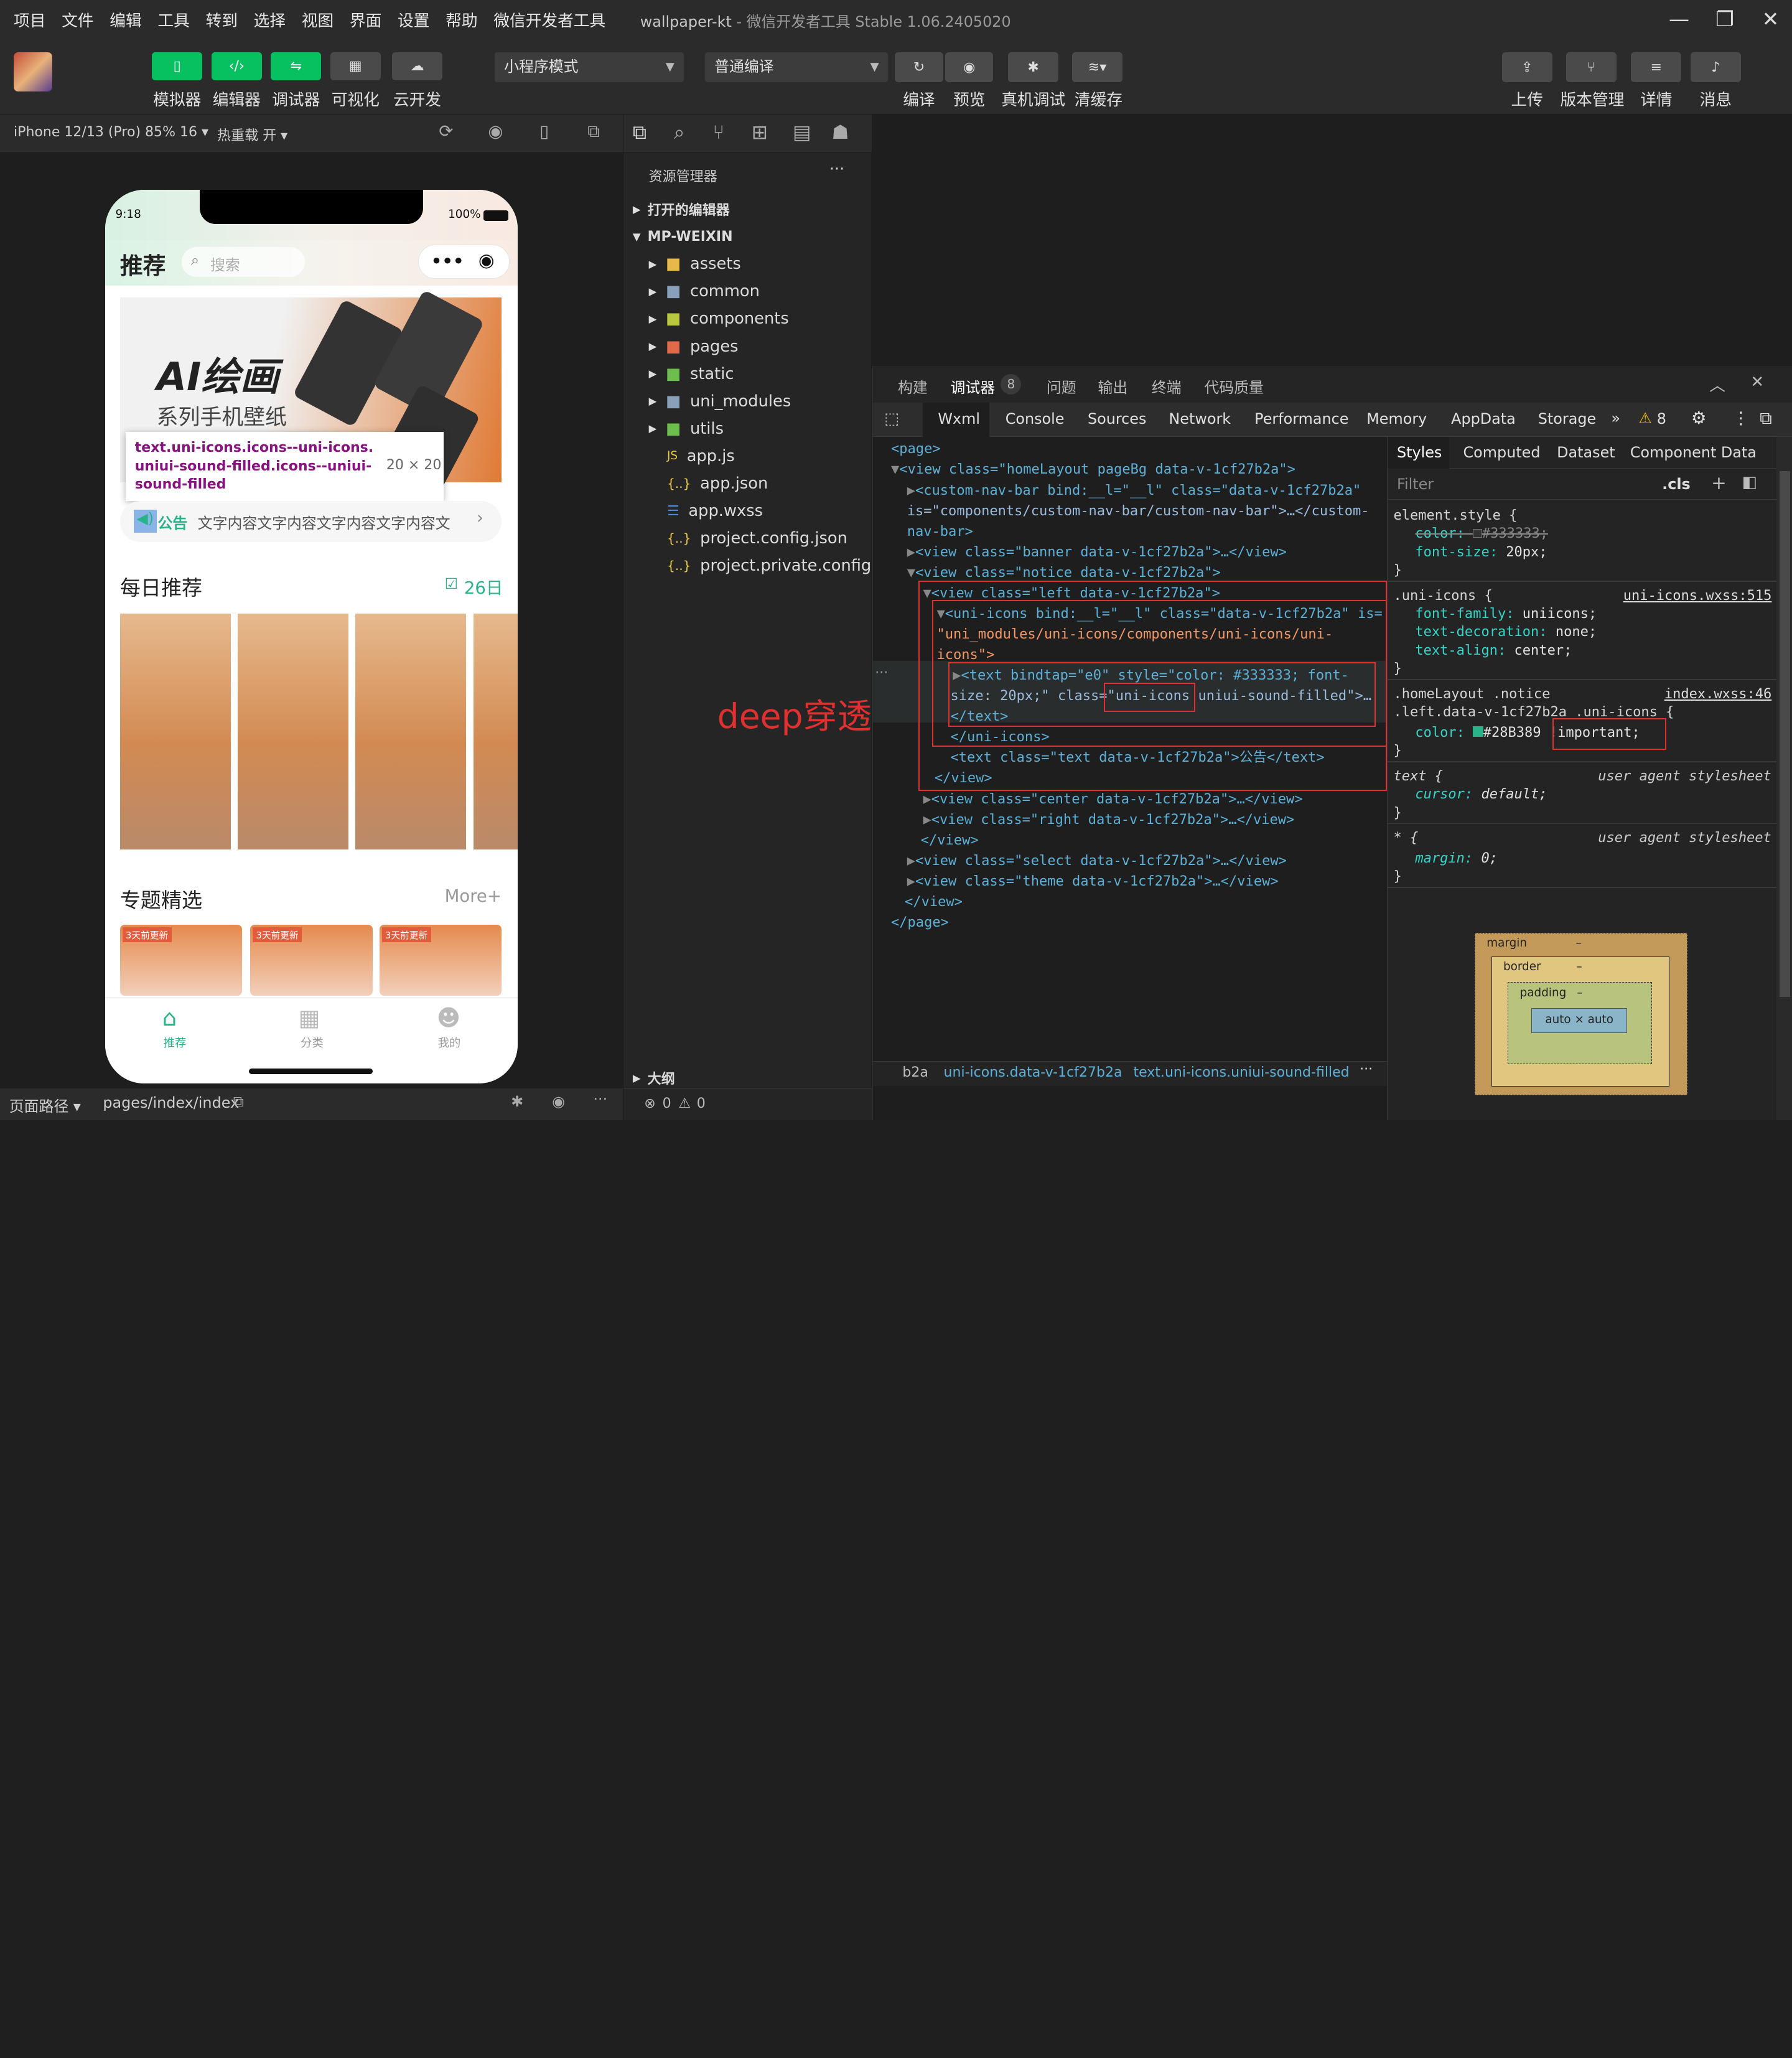 The image size is (1792, 2058). Describe the element at coordinates (1494, 650) in the screenshot. I see `style-prop: text-align: center;` at that location.